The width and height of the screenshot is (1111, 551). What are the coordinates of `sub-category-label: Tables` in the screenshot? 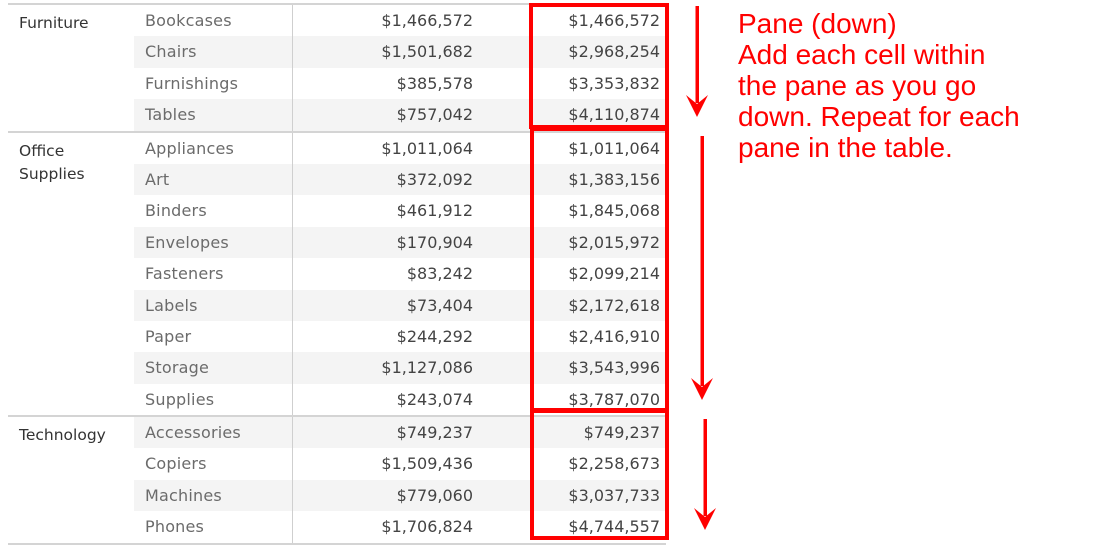 It's located at (170, 114).